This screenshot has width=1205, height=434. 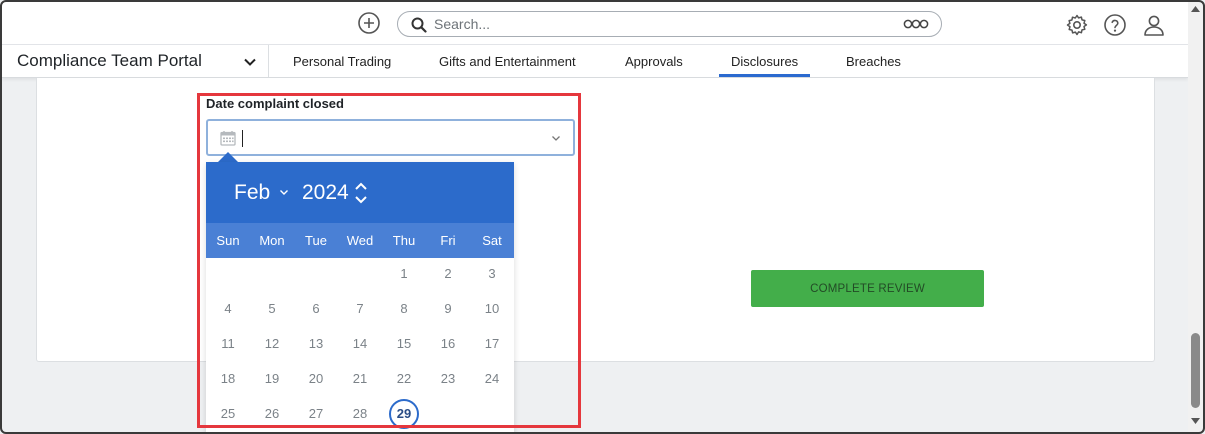 I want to click on day-cell: 18, so click(x=228, y=379).